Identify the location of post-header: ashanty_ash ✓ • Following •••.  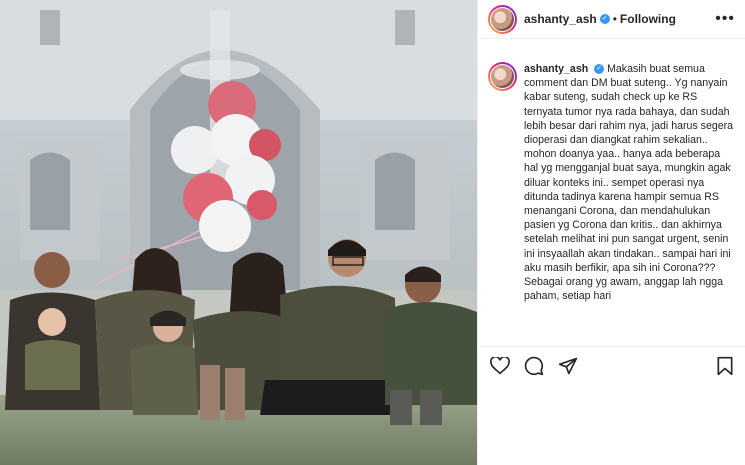
(611, 19).